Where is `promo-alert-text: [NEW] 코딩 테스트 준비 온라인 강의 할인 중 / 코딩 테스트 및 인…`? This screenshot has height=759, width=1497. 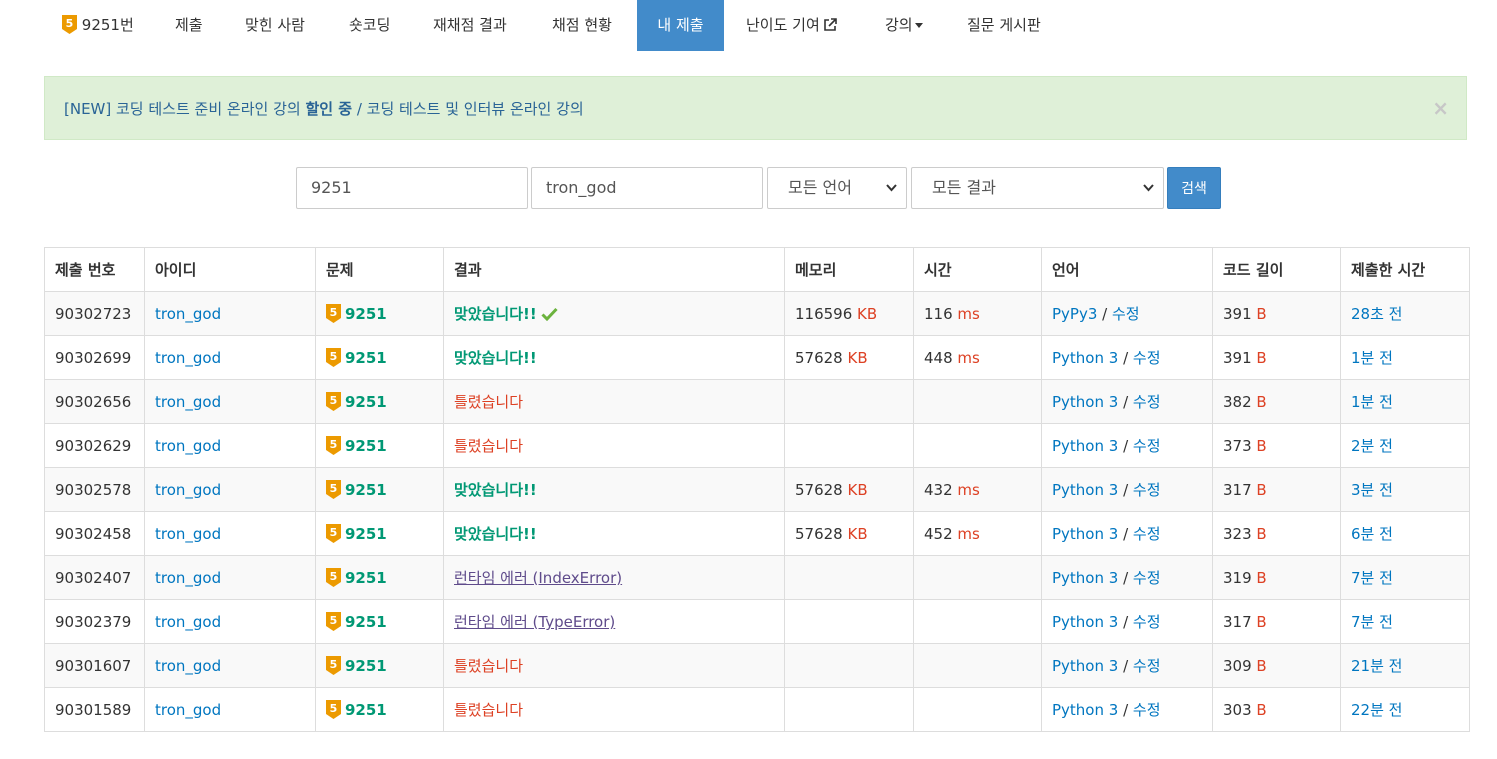 promo-alert-text: [NEW] 코딩 테스트 준비 온라인 강의 할인 중 / 코딩 테스트 및 인… is located at coordinates (324, 109).